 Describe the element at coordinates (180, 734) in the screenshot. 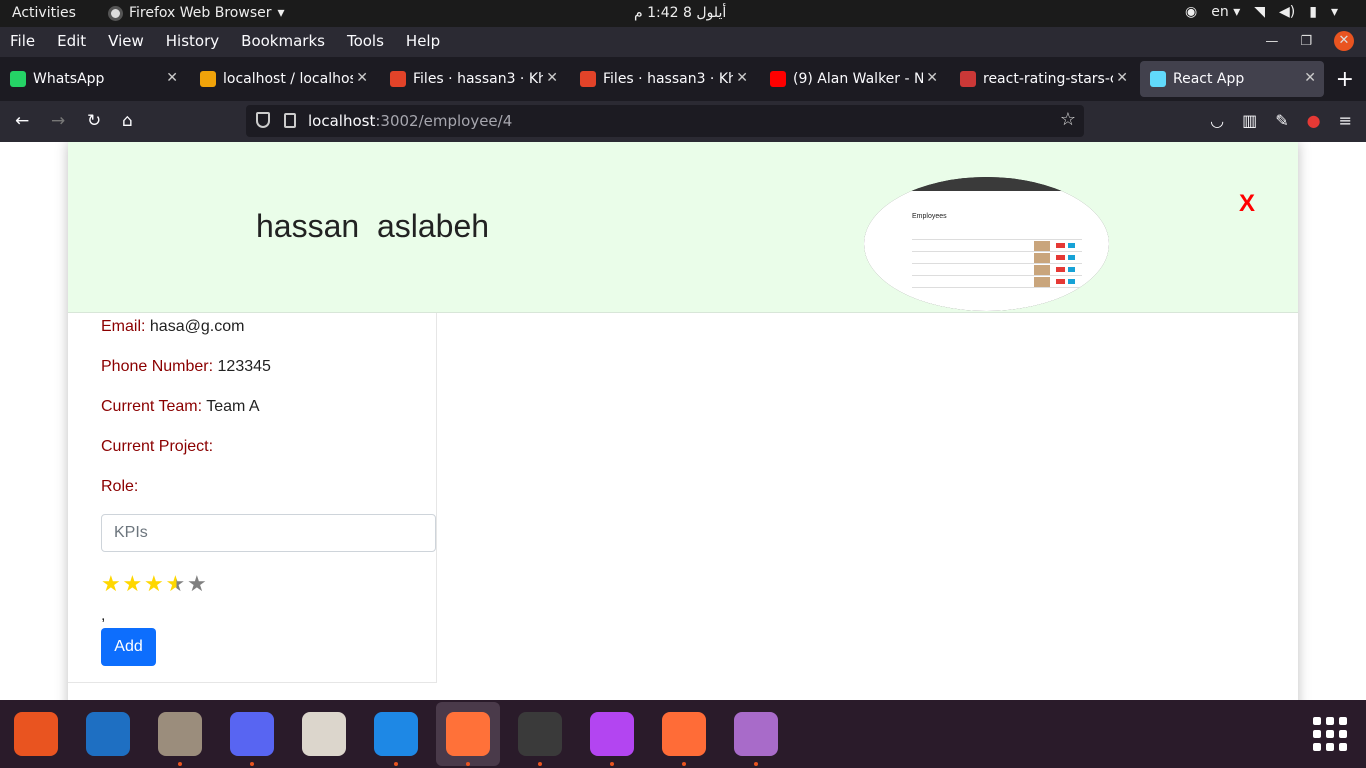

I see `files-icon` at that location.